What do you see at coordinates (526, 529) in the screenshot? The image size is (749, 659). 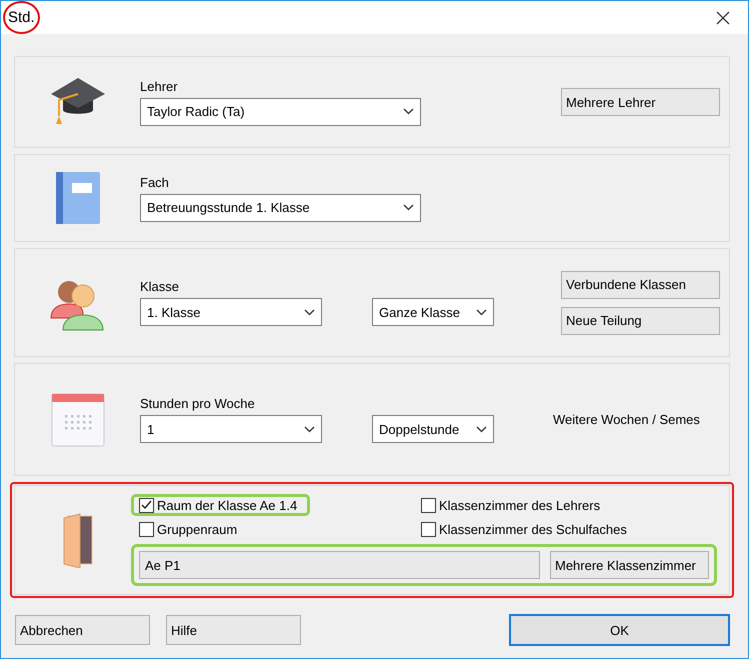 I see `checkbox: Klassenzimmer des Schulfaches` at bounding box center [526, 529].